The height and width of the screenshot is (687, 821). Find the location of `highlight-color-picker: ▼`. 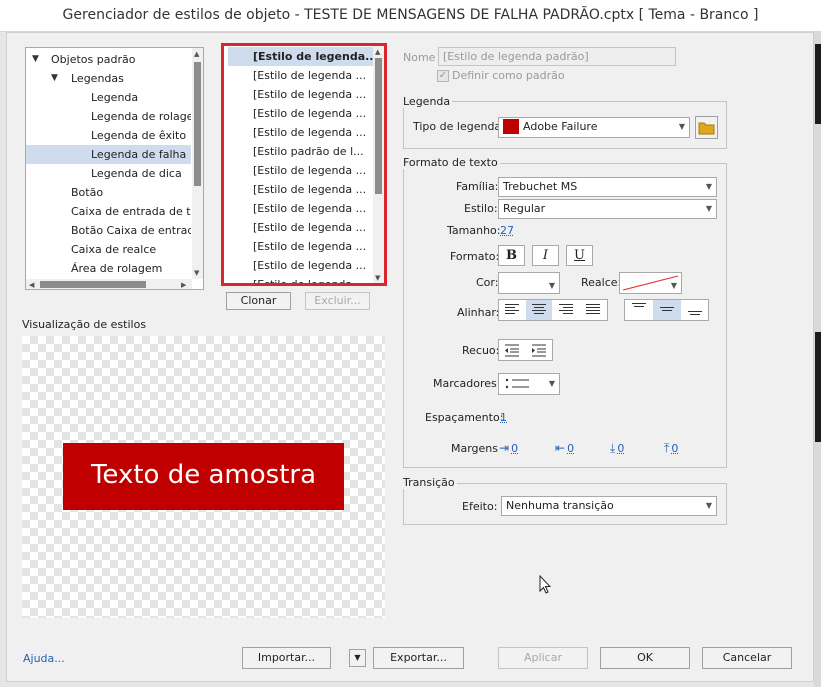

highlight-color-picker: ▼ is located at coordinates (650, 283).